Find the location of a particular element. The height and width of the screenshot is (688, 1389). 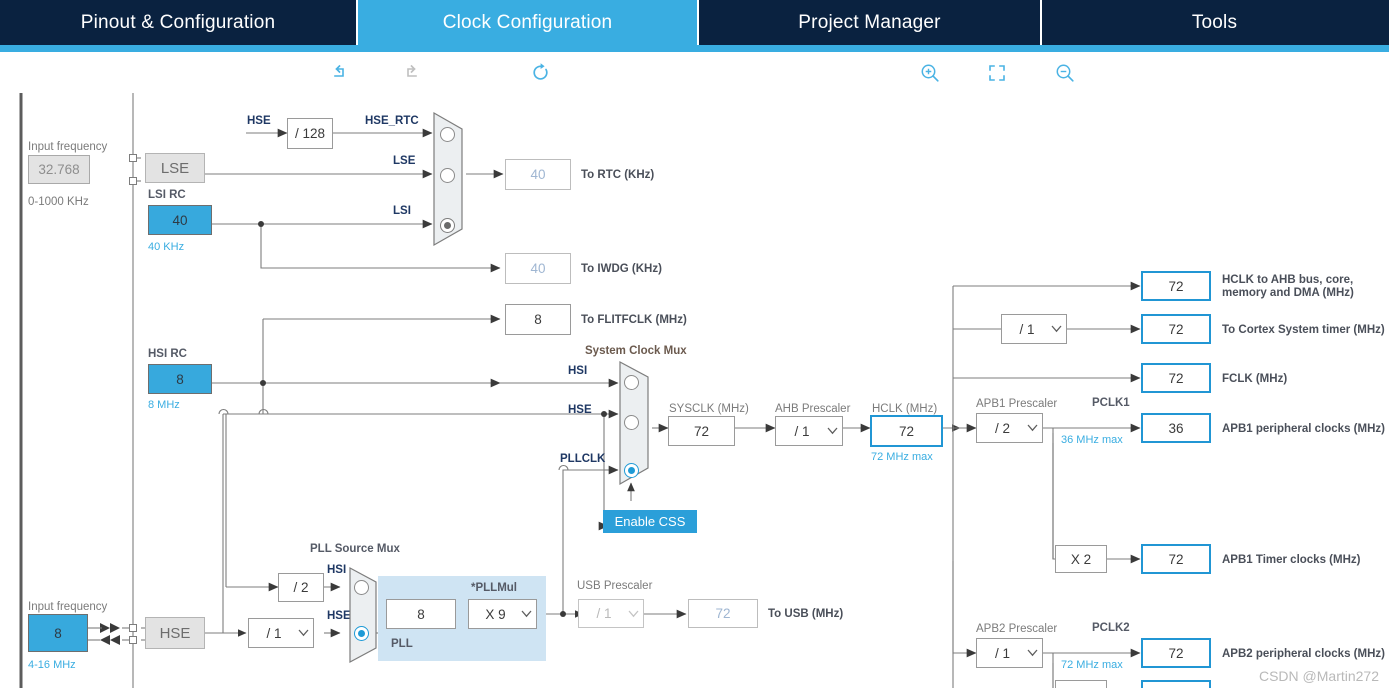

to-rtc-value-box: 40 is located at coordinates (538, 174).